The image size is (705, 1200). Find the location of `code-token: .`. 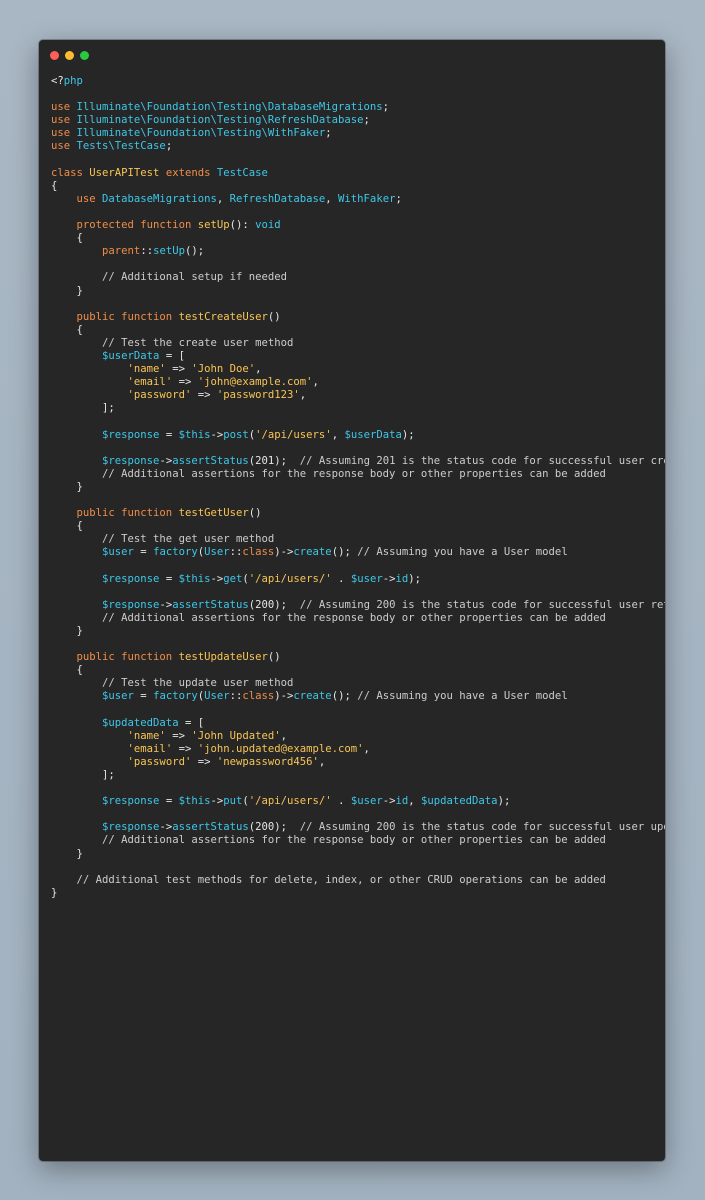

code-token: . is located at coordinates (341, 578).